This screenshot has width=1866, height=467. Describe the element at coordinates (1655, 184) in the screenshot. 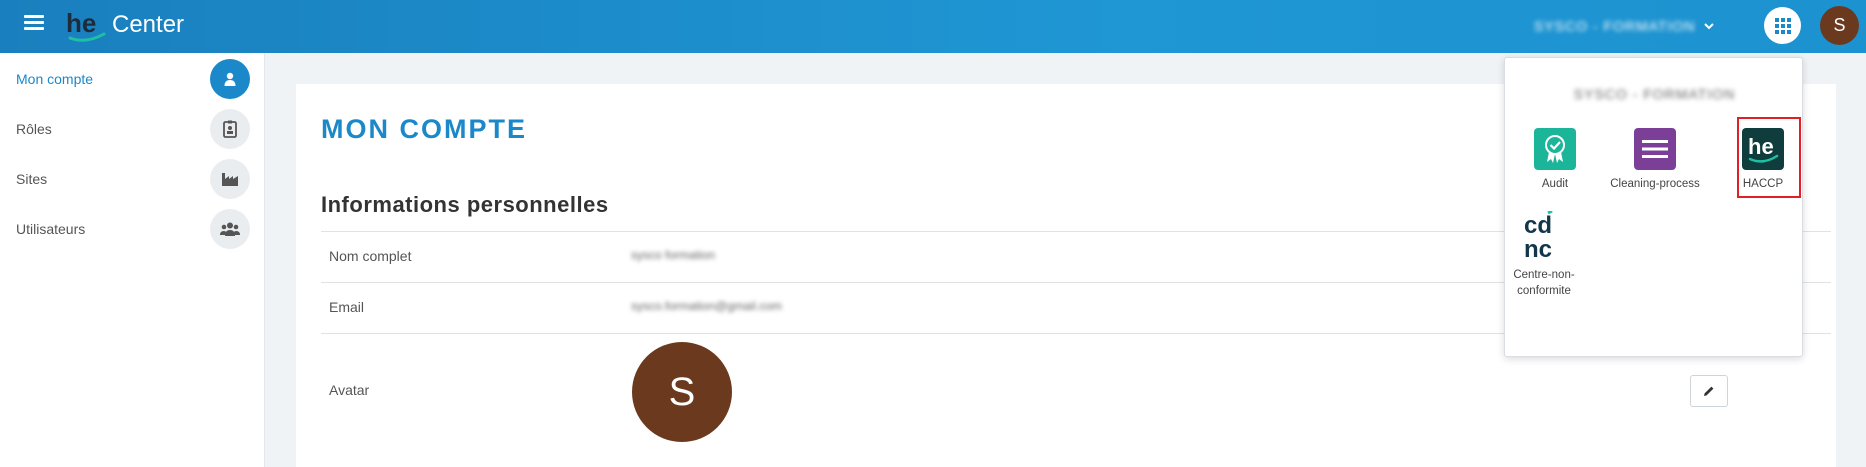

I see `app-name: Cleaning-process` at that location.